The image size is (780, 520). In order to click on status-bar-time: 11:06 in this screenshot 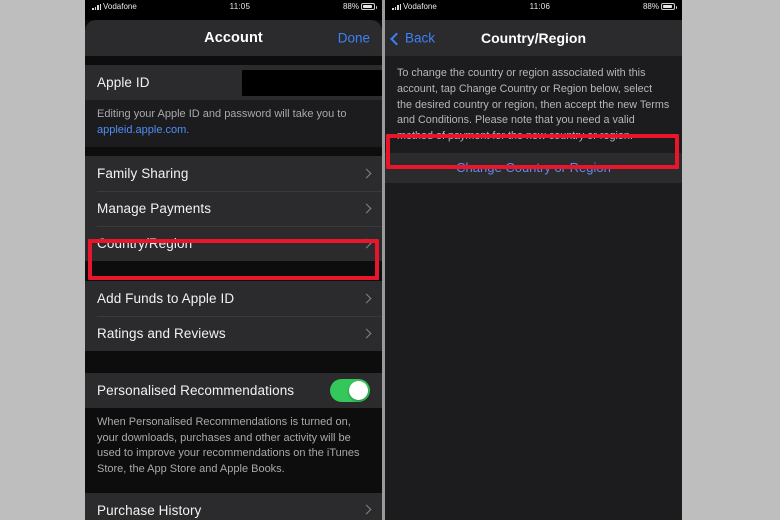, I will do `click(540, 6)`.